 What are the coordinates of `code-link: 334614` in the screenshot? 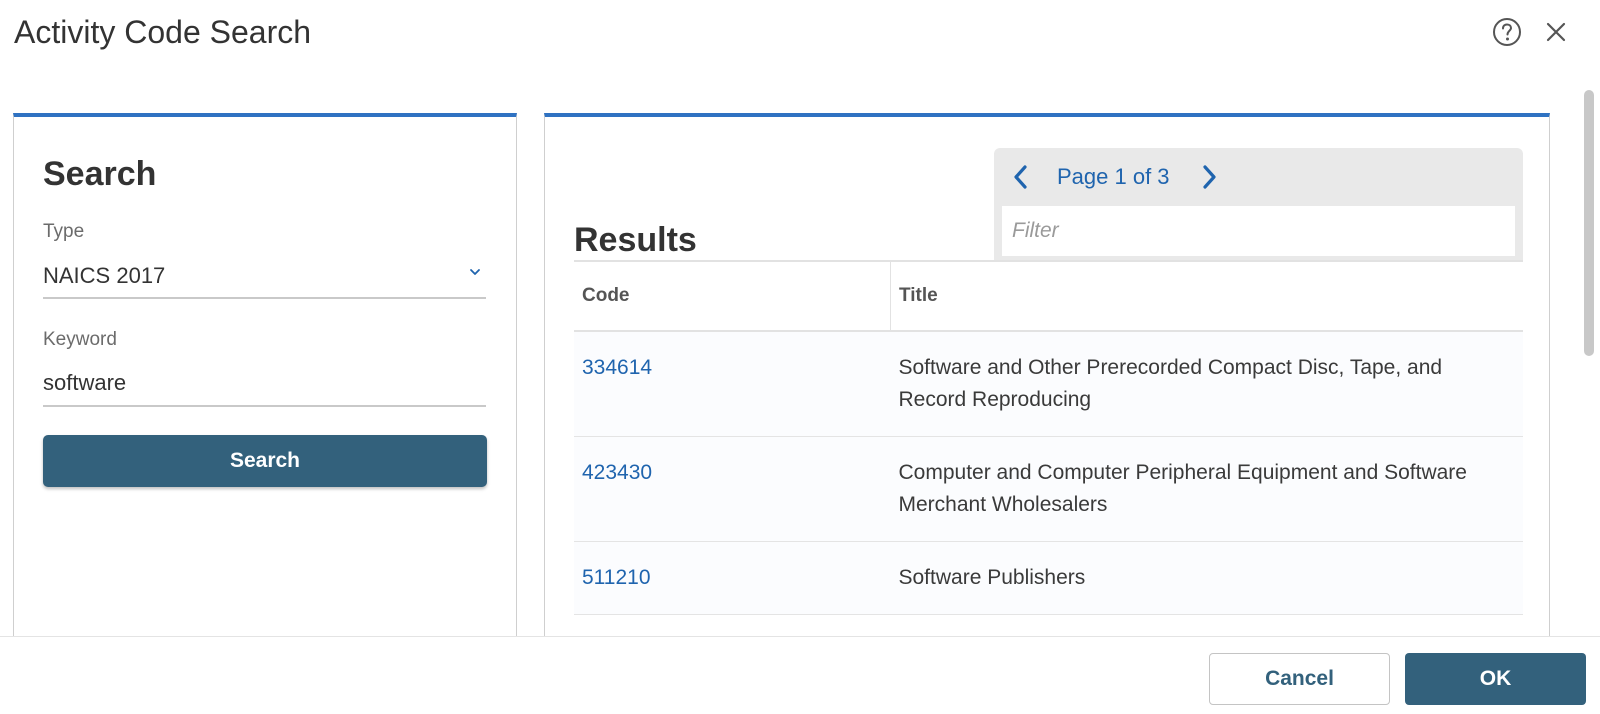 It's located at (732, 384).